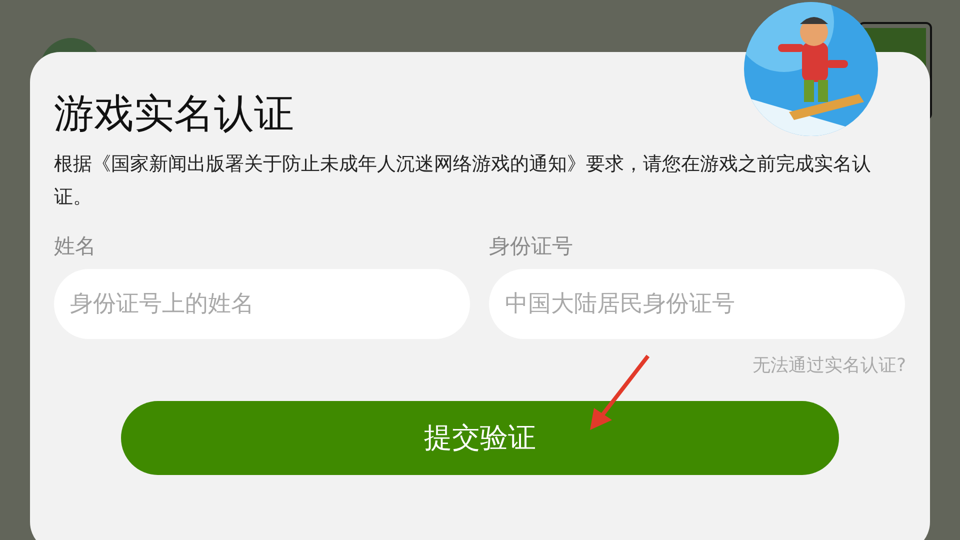 This screenshot has height=540, width=960. Describe the element at coordinates (531, 246) in the screenshot. I see `field-label: 身份证号` at that location.